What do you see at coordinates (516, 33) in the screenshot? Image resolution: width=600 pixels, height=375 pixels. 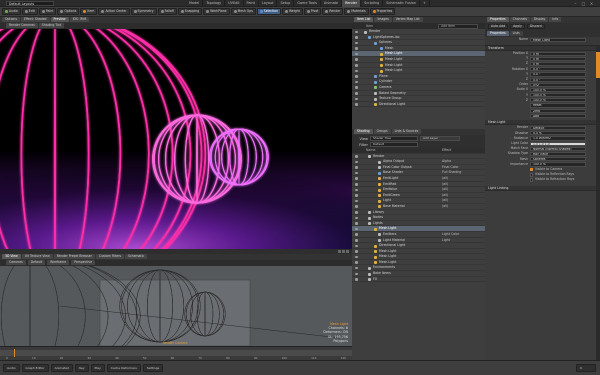 I see `properties-sub-tab-1: Lists` at bounding box center [516, 33].